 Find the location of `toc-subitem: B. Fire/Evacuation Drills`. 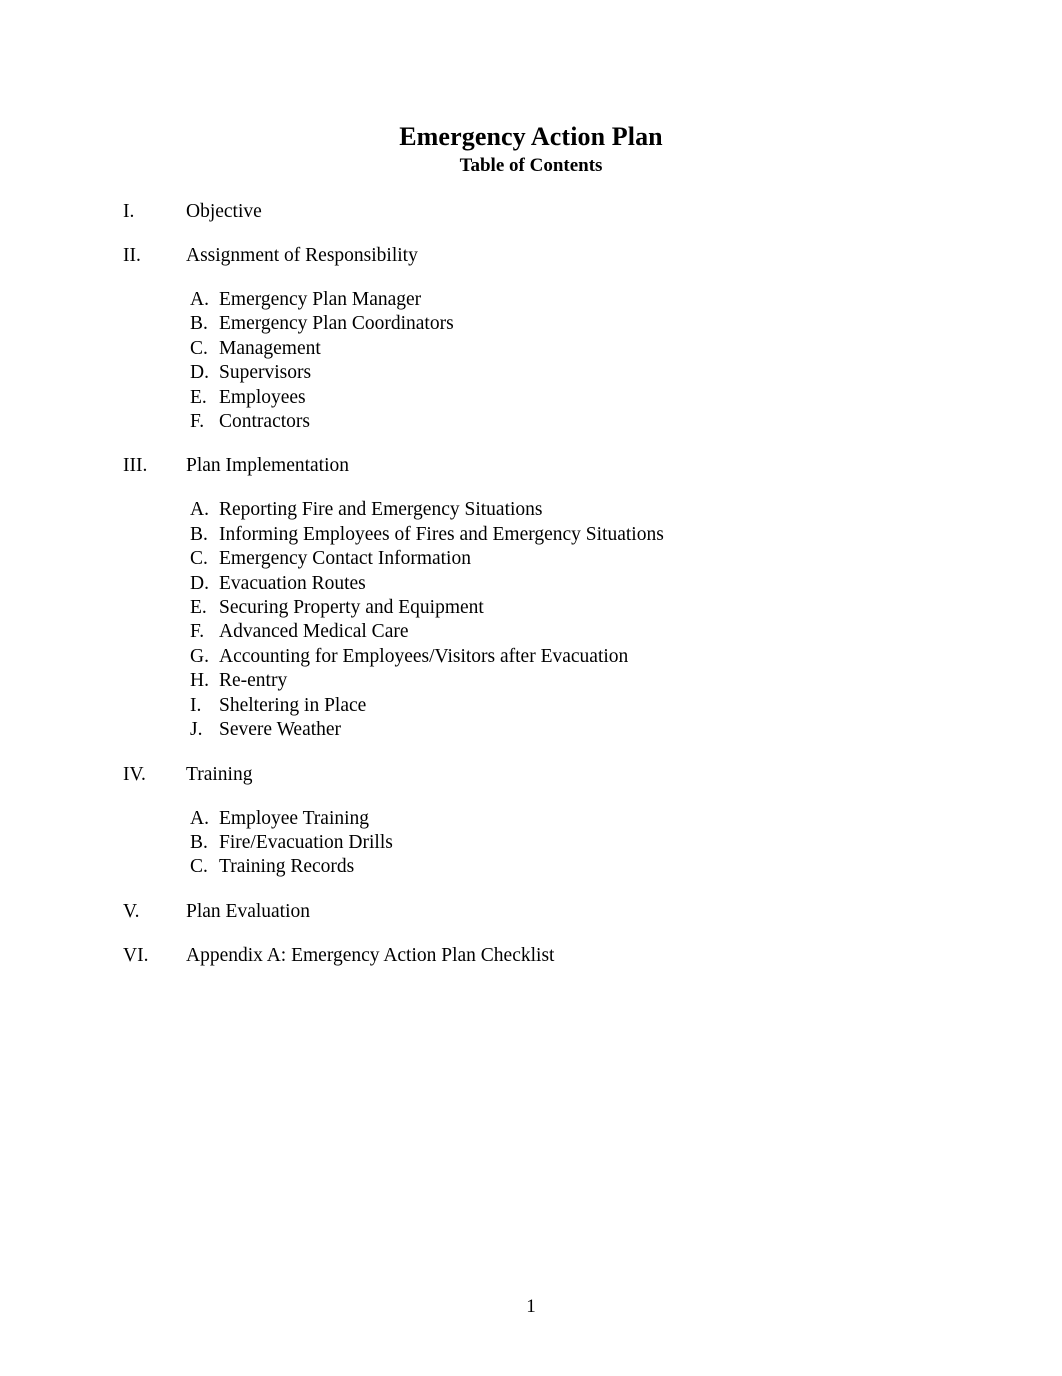

toc-subitem: B. Fire/Evacuation Drills is located at coordinates (566, 843).